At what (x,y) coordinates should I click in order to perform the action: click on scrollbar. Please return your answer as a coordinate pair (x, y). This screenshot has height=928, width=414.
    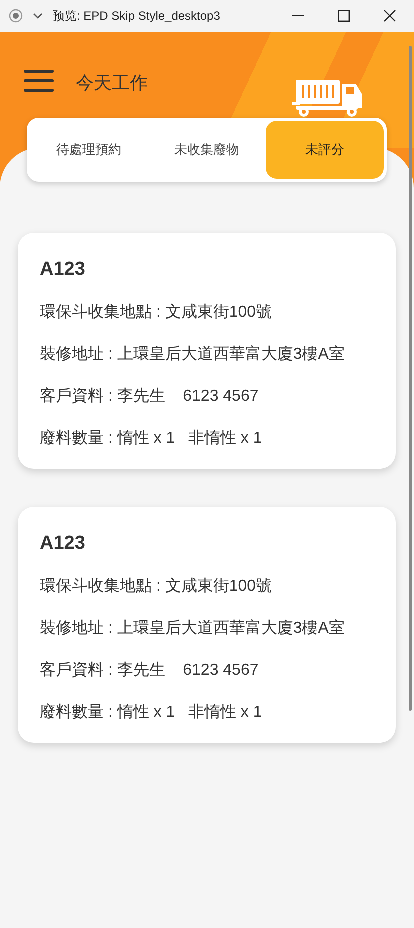
    Looking at the image, I should click on (410, 378).